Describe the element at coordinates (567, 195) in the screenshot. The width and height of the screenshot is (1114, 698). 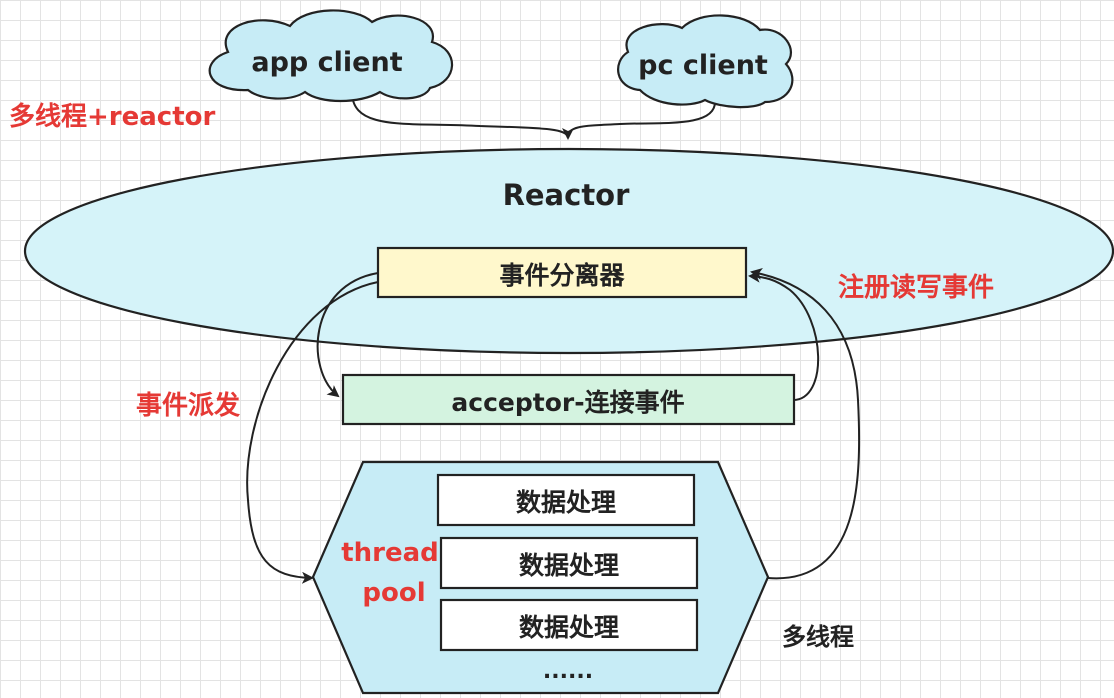
I see `reactor-label: Reactor` at that location.